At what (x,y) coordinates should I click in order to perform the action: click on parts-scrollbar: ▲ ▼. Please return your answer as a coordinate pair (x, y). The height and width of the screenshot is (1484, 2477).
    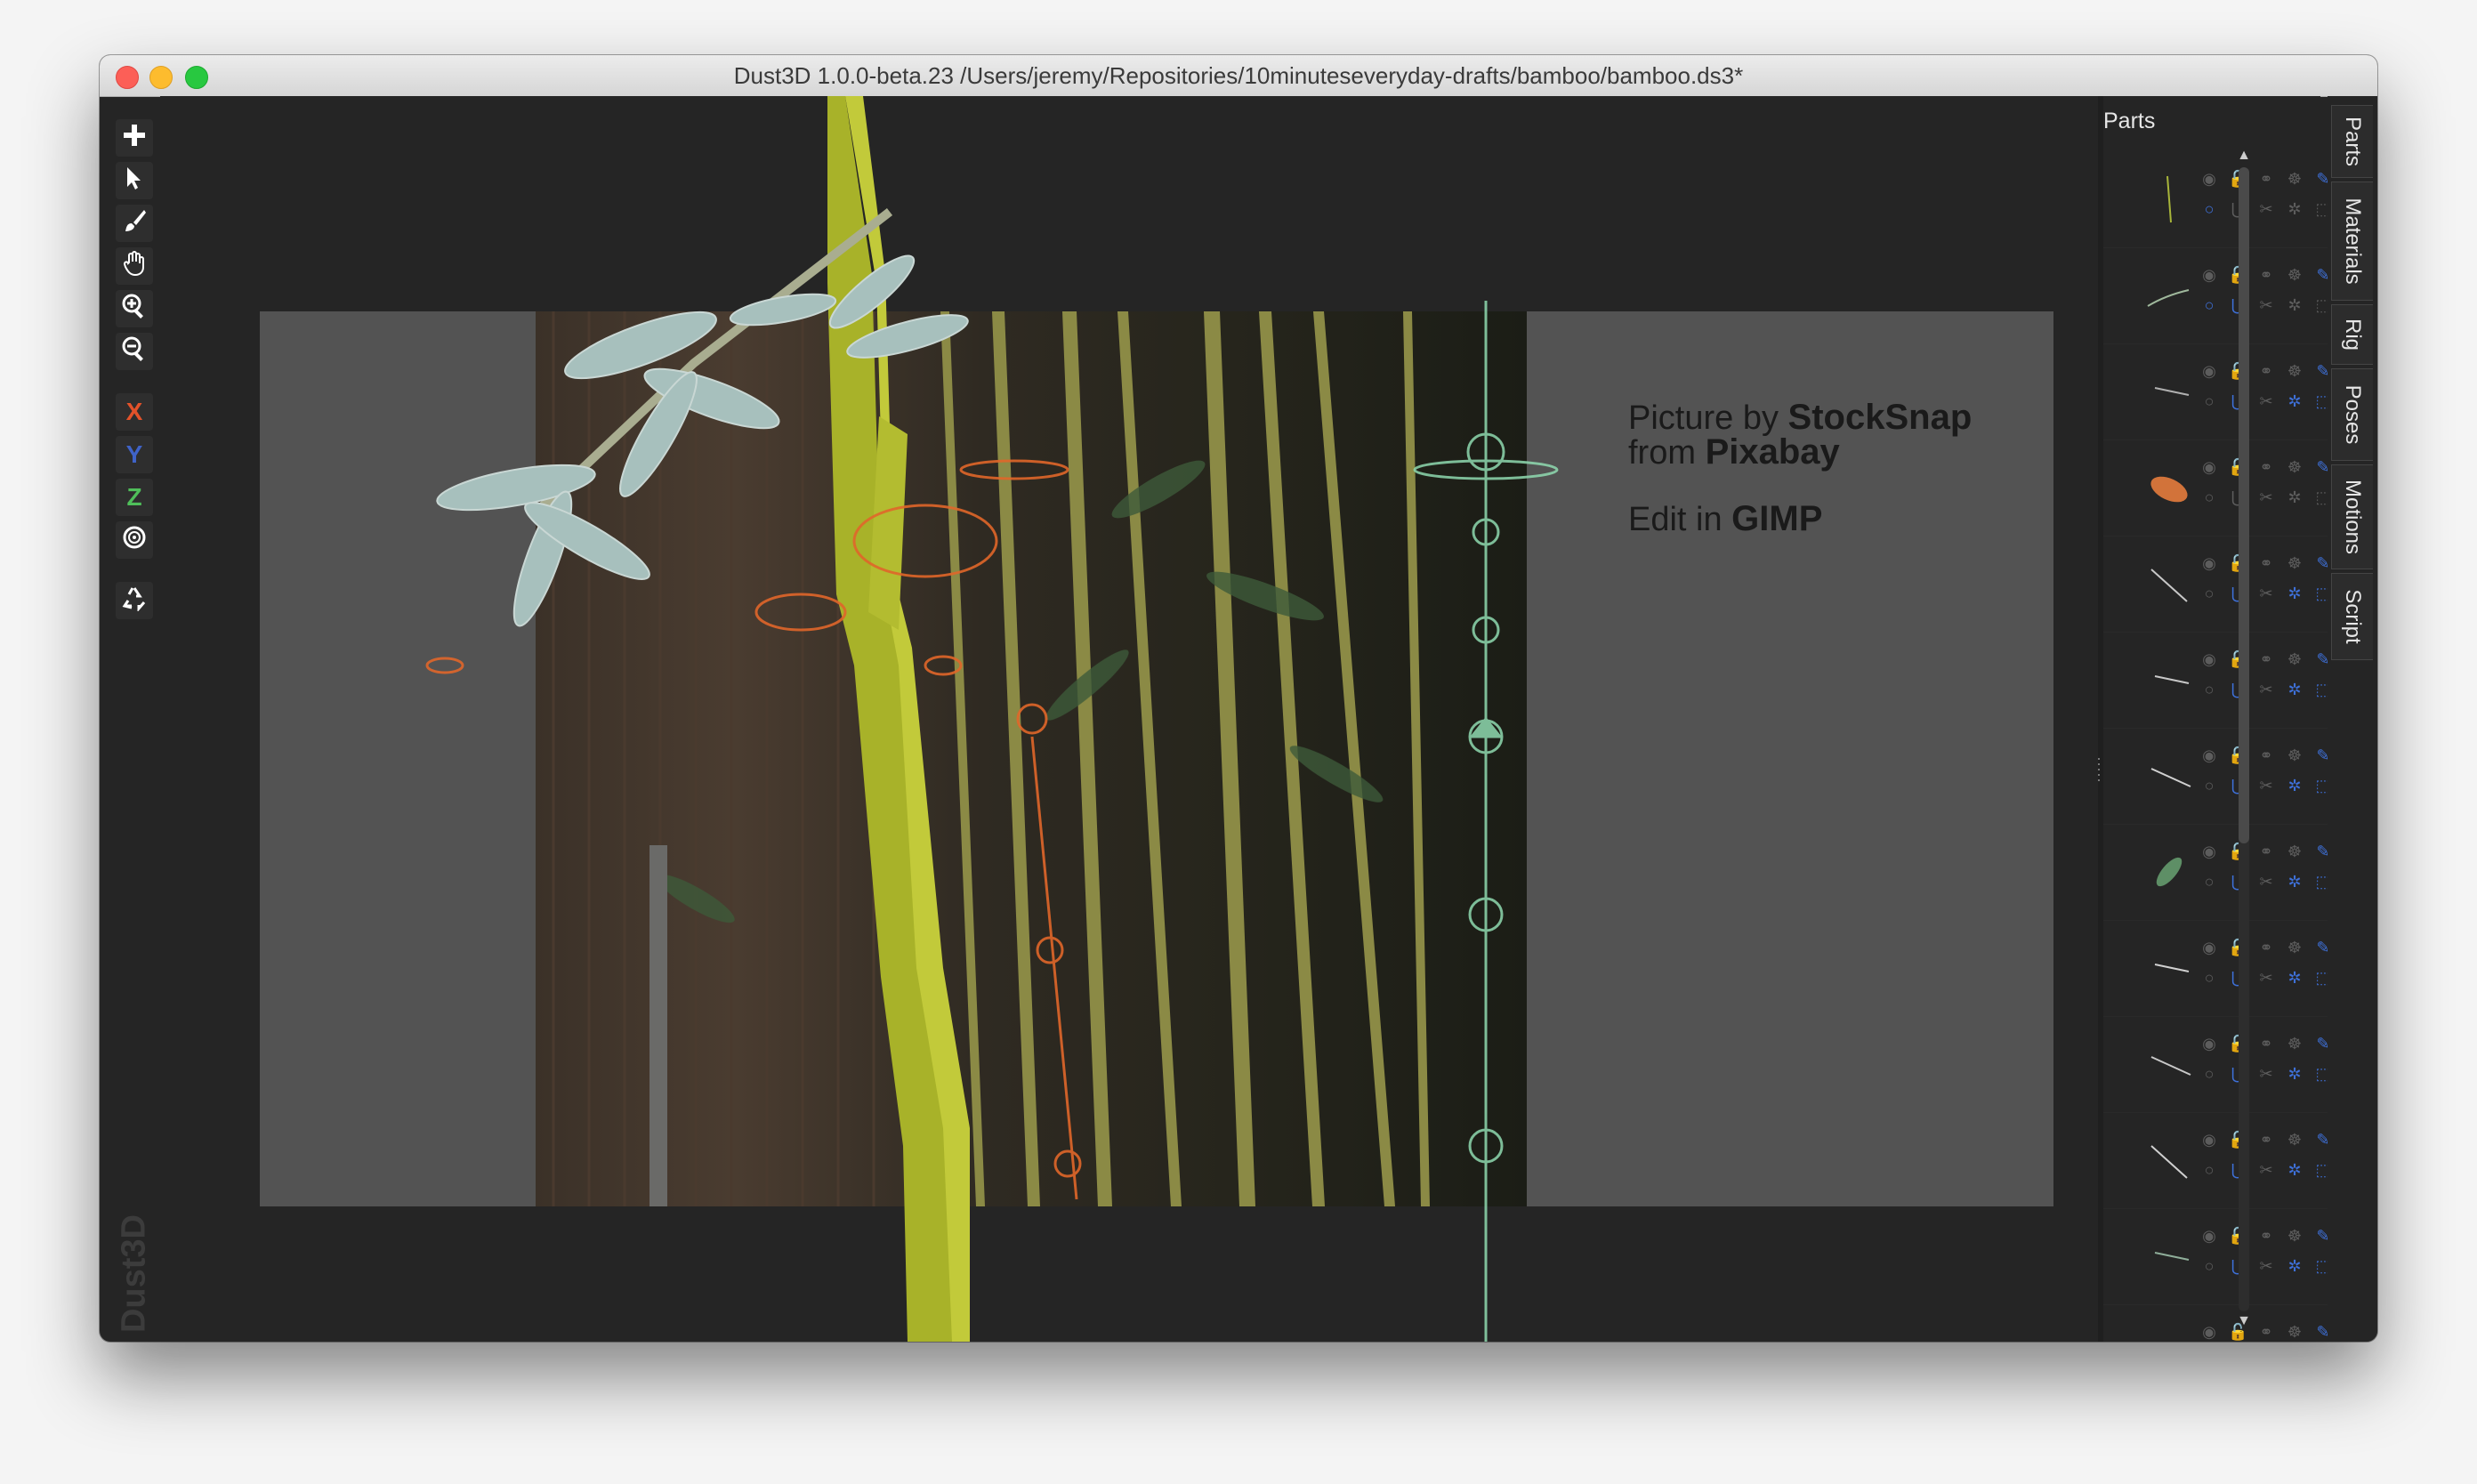
    Looking at the image, I should click on (2244, 739).